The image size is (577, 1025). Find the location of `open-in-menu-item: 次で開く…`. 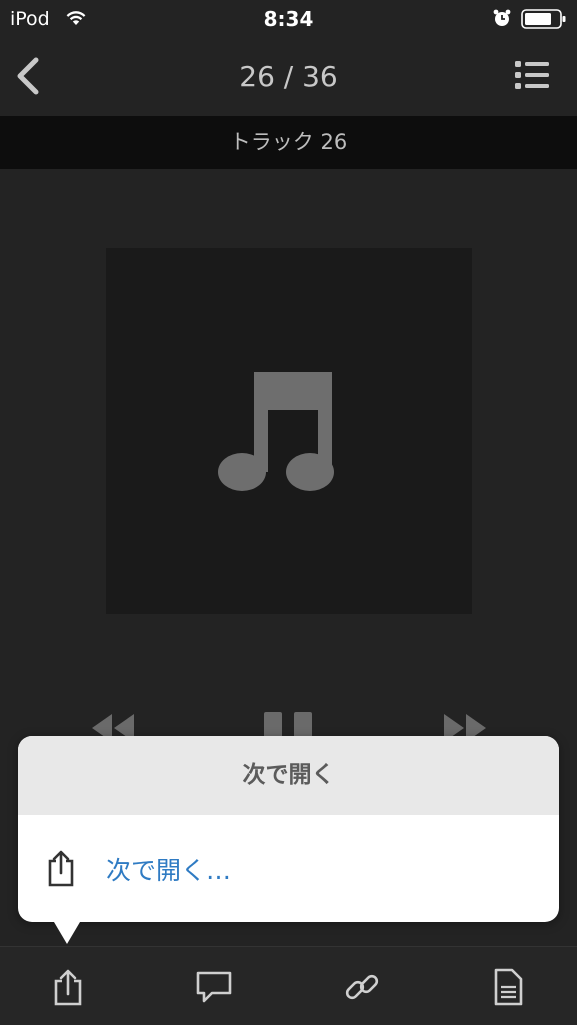

open-in-menu-item: 次で開く… is located at coordinates (288, 868).